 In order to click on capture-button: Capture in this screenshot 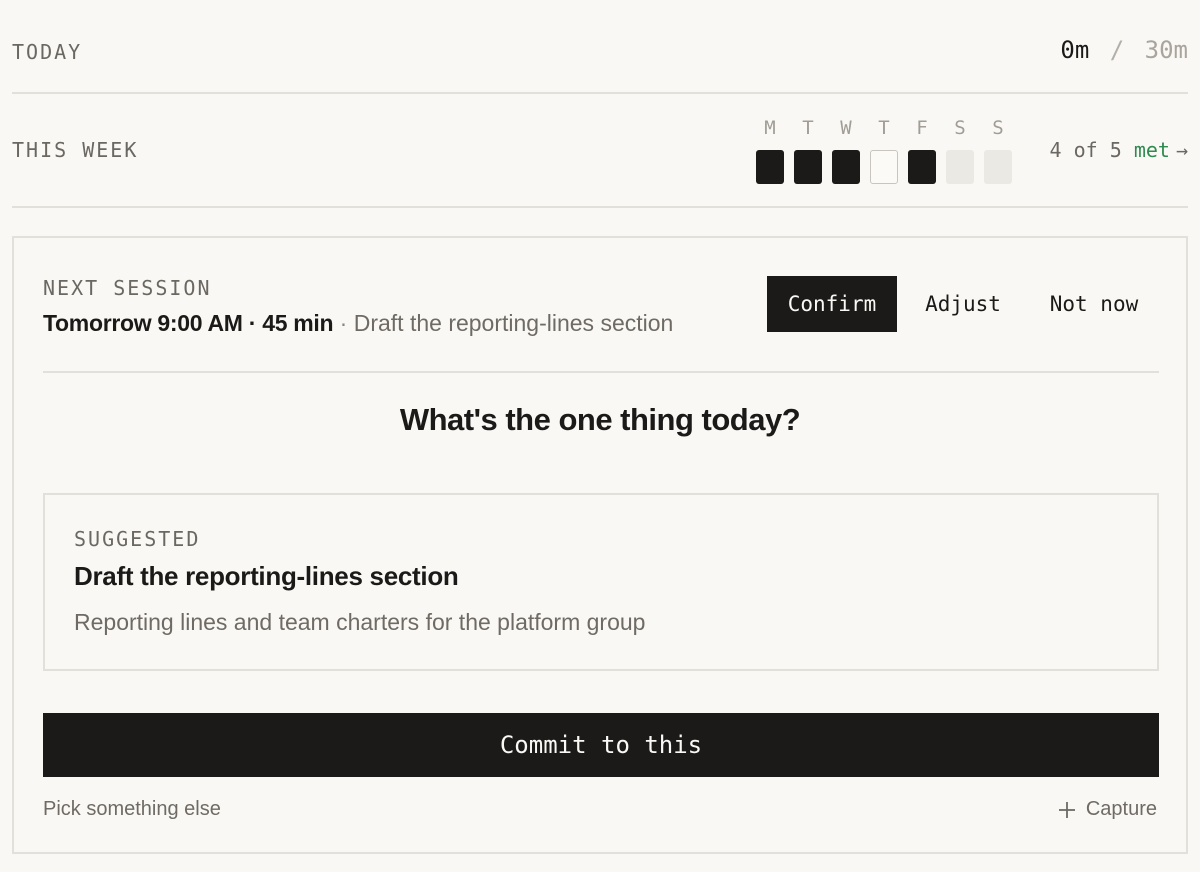, I will do `click(1107, 809)`.